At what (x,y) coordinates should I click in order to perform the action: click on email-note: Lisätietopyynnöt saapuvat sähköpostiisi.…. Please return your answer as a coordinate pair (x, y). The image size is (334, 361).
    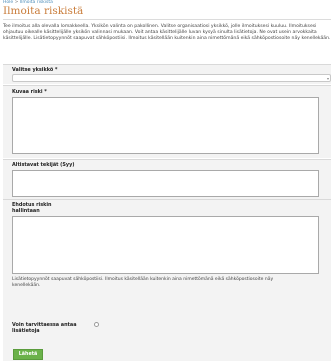
    Looking at the image, I should click on (143, 282).